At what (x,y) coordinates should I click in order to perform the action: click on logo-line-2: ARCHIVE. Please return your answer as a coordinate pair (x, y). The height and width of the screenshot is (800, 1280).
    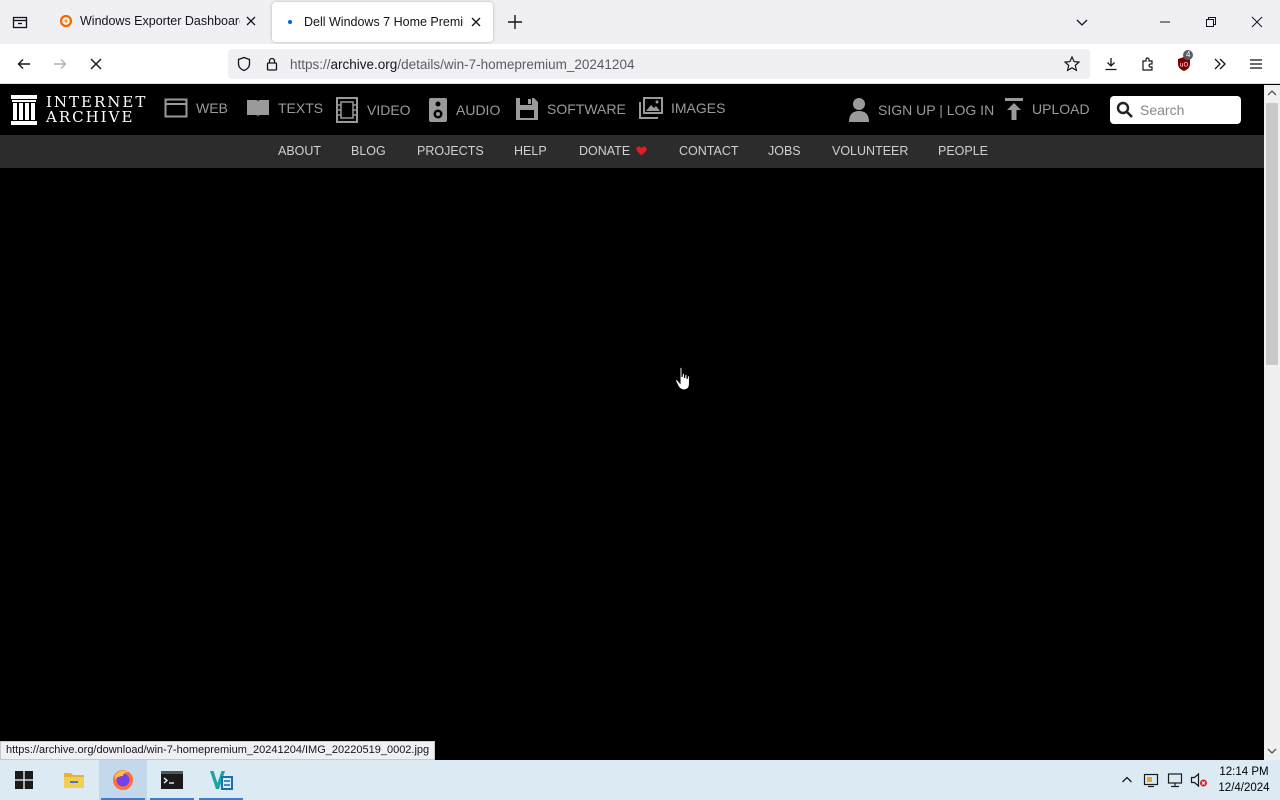
    Looking at the image, I should click on (90, 117).